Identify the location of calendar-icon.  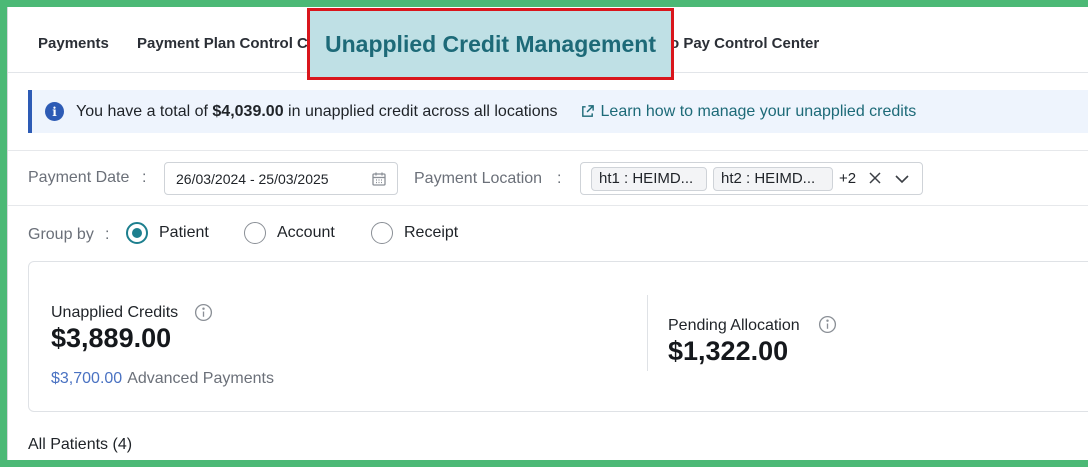
(379, 179).